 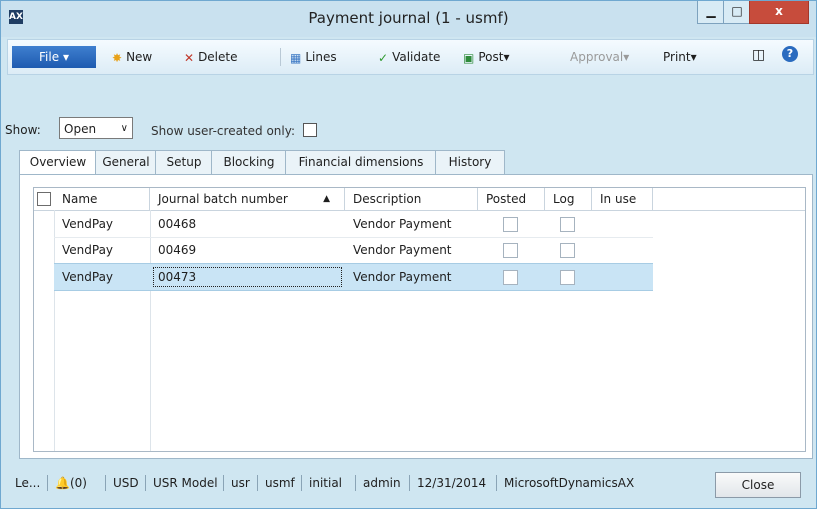 I want to click on column-header-name: Name, so click(x=102, y=199).